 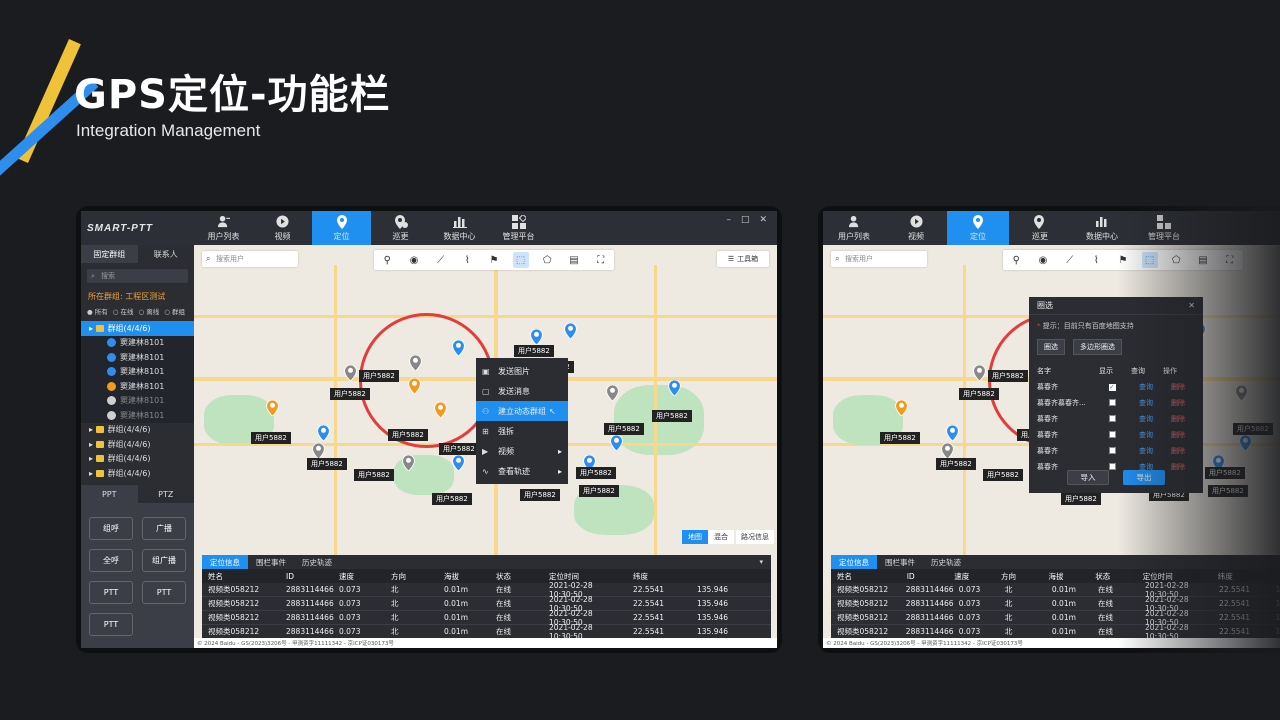 I want to click on filter-offline: ○ 离线, so click(x=149, y=311).